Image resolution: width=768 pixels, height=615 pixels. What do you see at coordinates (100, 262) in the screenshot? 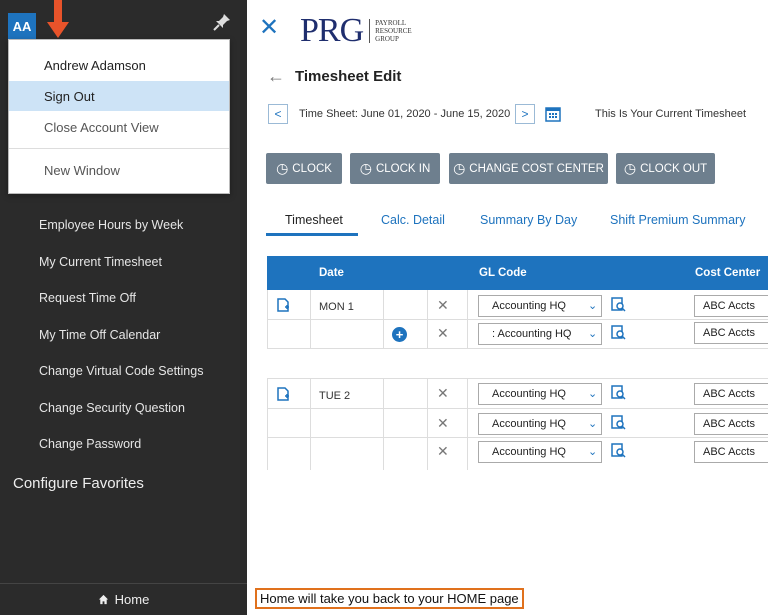
I see `sidebar-item-current-timesheet: My Current Timesheet` at bounding box center [100, 262].